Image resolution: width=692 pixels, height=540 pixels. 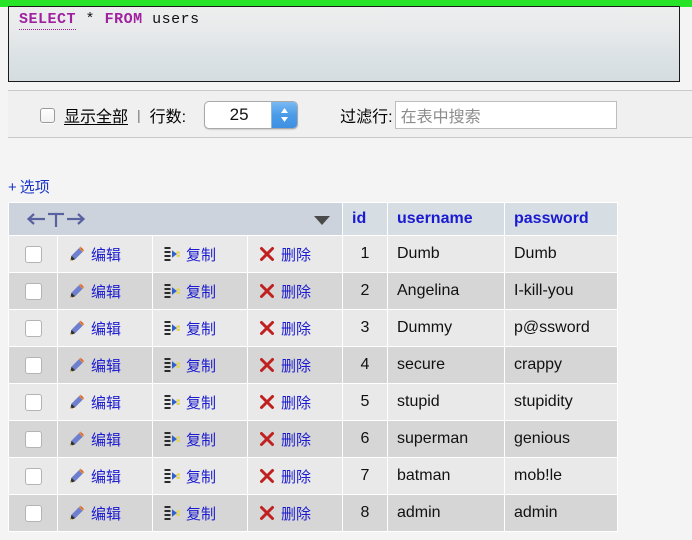 What do you see at coordinates (365, 291) in the screenshot?
I see `cell-id: 2` at bounding box center [365, 291].